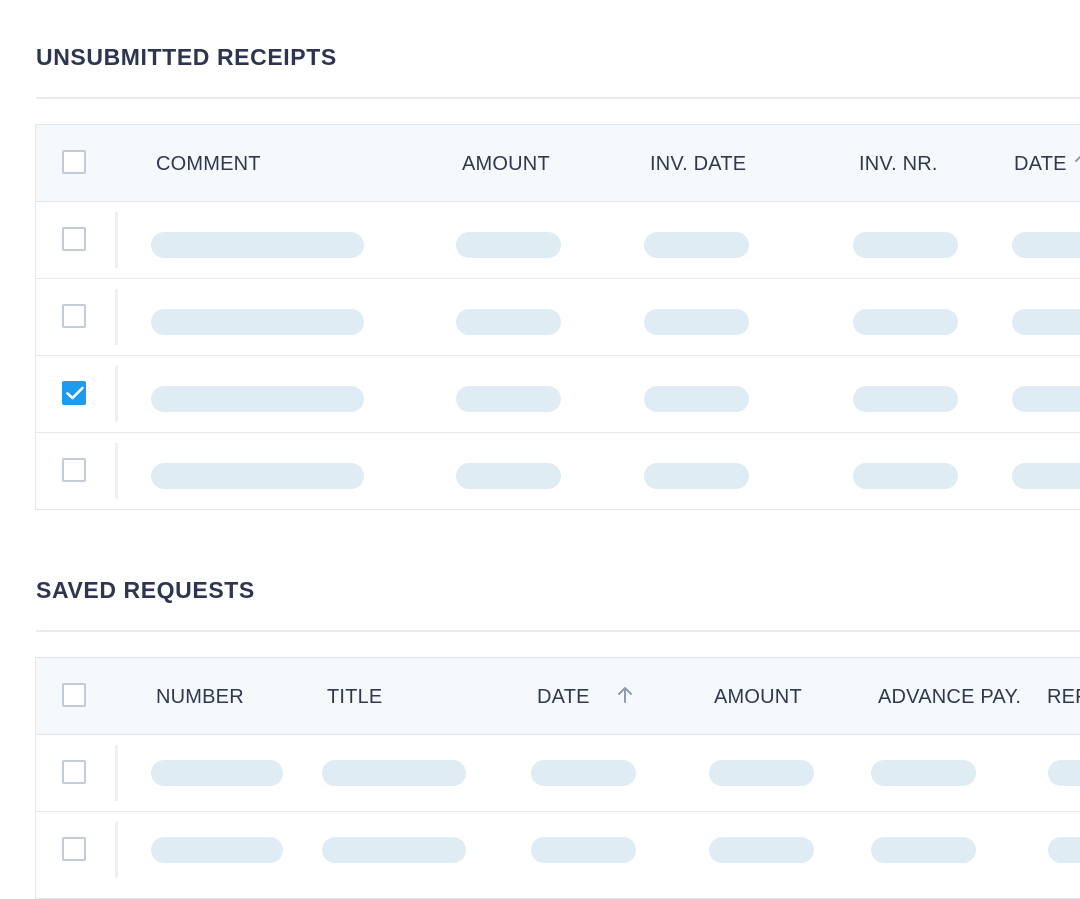 The image size is (1080, 899). I want to click on table-header: COMMENT AMOUNT INV. DATE INV. NR. DATE, so click(558, 163).